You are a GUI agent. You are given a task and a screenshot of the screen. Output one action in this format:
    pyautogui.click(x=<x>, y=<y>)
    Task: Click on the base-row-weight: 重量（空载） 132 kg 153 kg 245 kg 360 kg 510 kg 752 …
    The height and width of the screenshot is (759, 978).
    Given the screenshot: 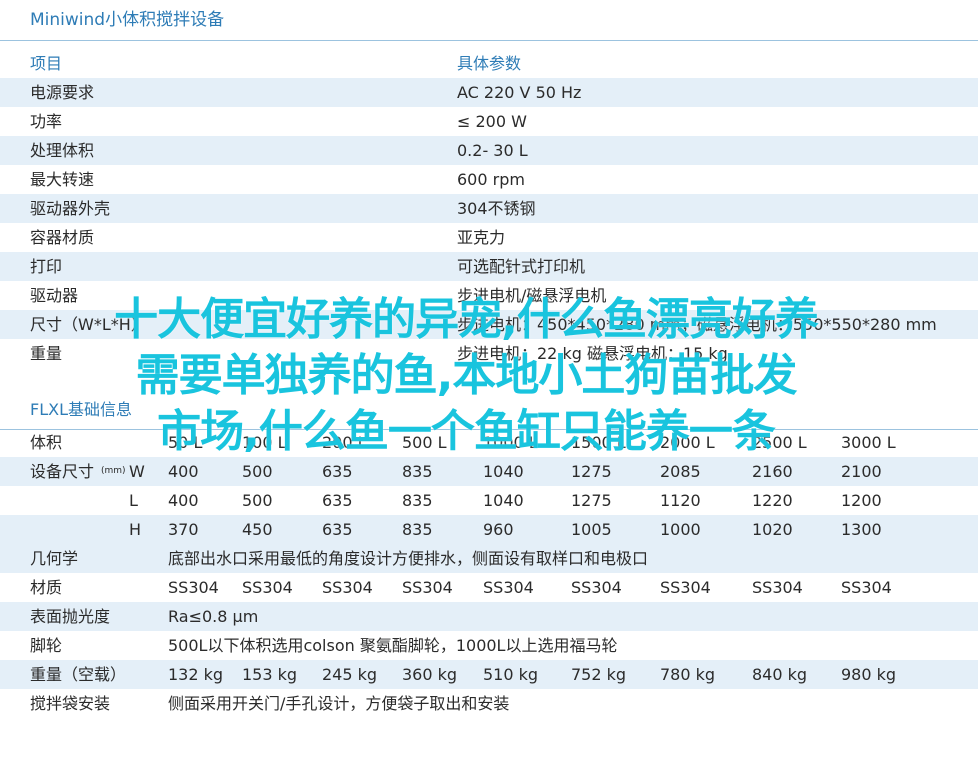 What is the action you would take?
    pyautogui.click(x=489, y=674)
    